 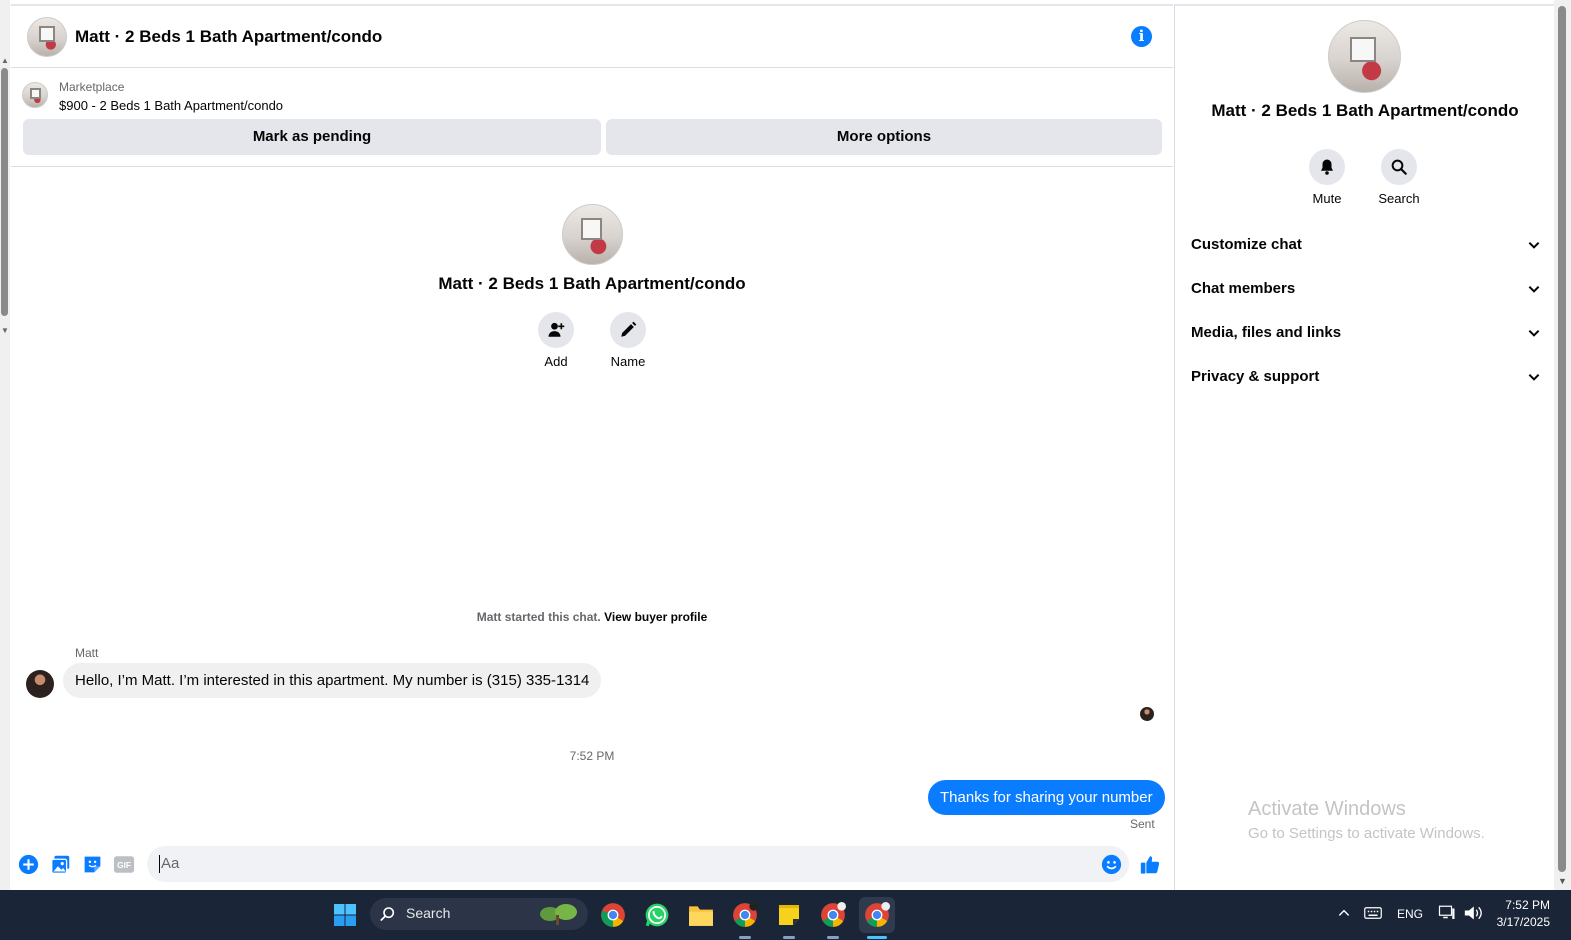 What do you see at coordinates (1522, 913) in the screenshot?
I see `clock: 7:52 PM 3/17/2025` at bounding box center [1522, 913].